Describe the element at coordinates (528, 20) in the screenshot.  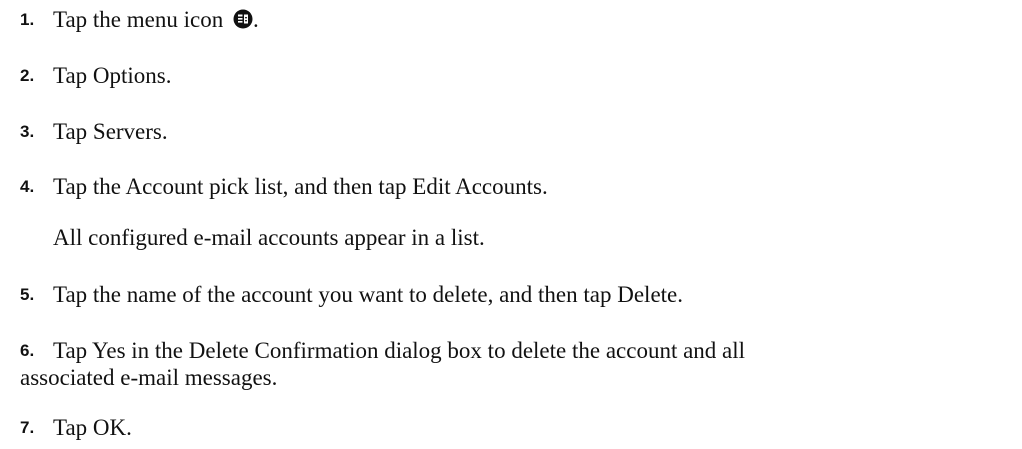
I see `step-text: Tap the menu icon .` at that location.